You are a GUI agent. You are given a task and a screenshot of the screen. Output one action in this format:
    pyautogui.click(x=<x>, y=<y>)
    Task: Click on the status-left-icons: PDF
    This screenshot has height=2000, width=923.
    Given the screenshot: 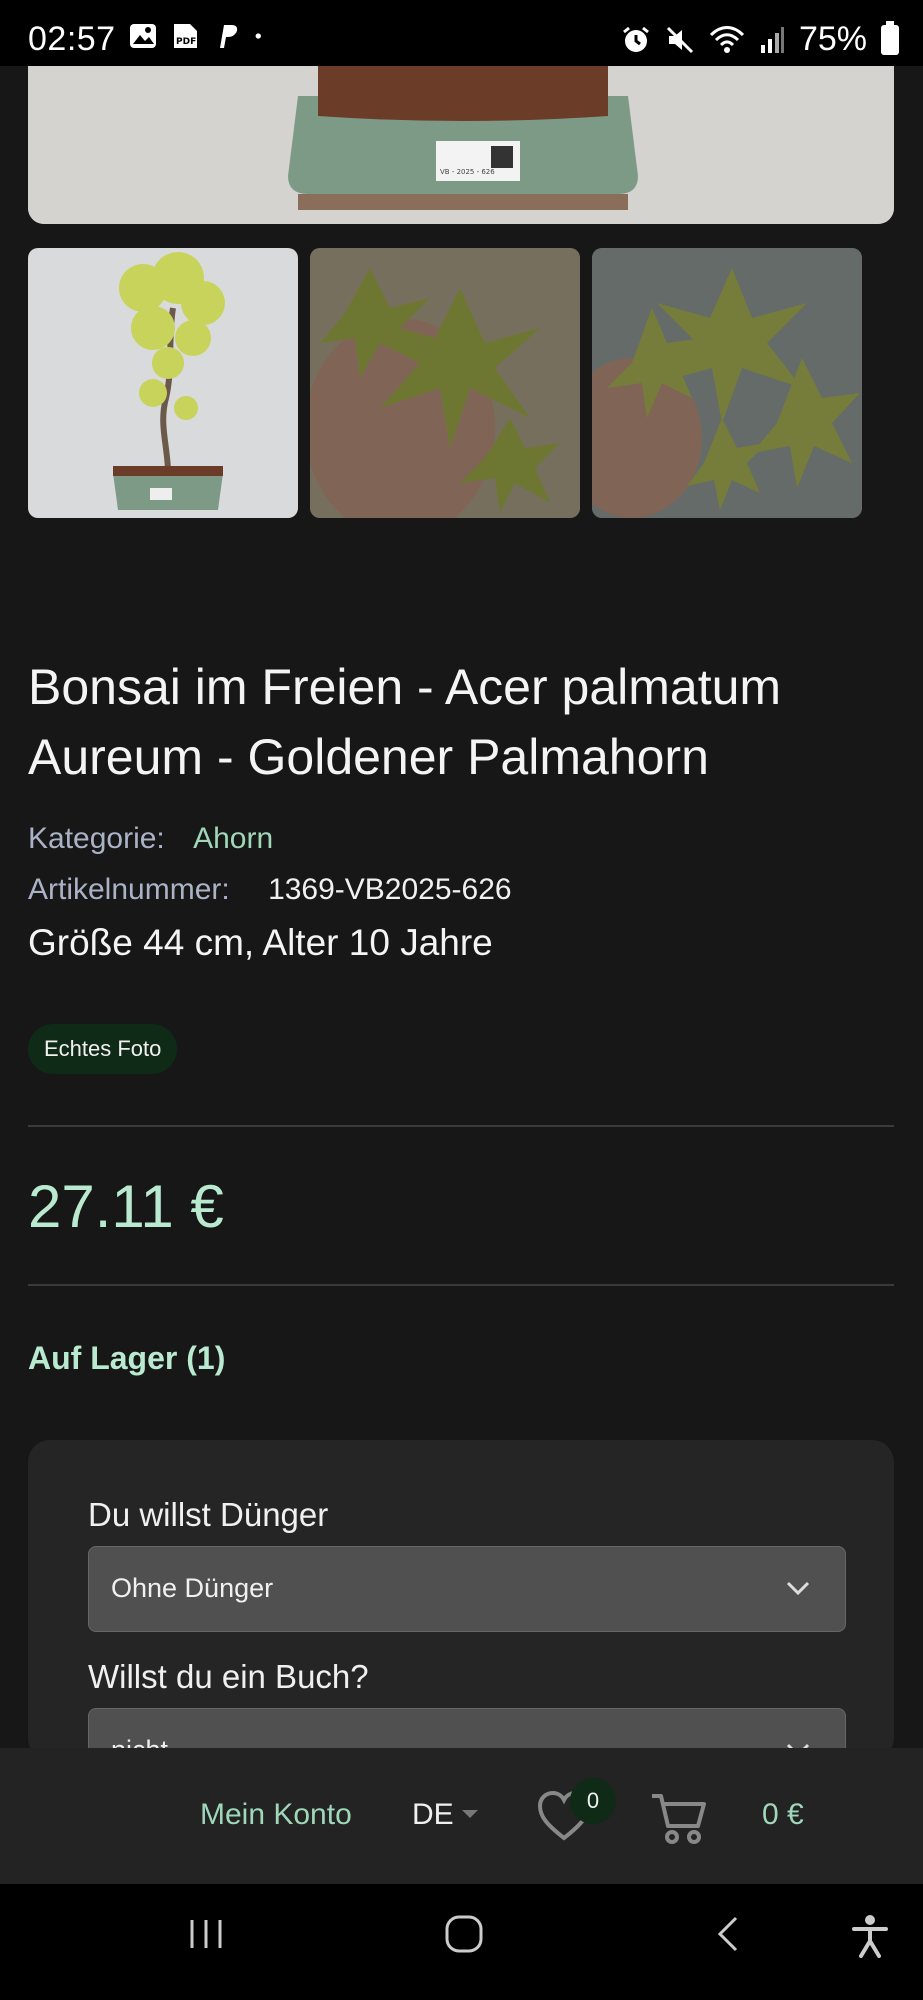 What is the action you would take?
    pyautogui.click(x=199, y=36)
    